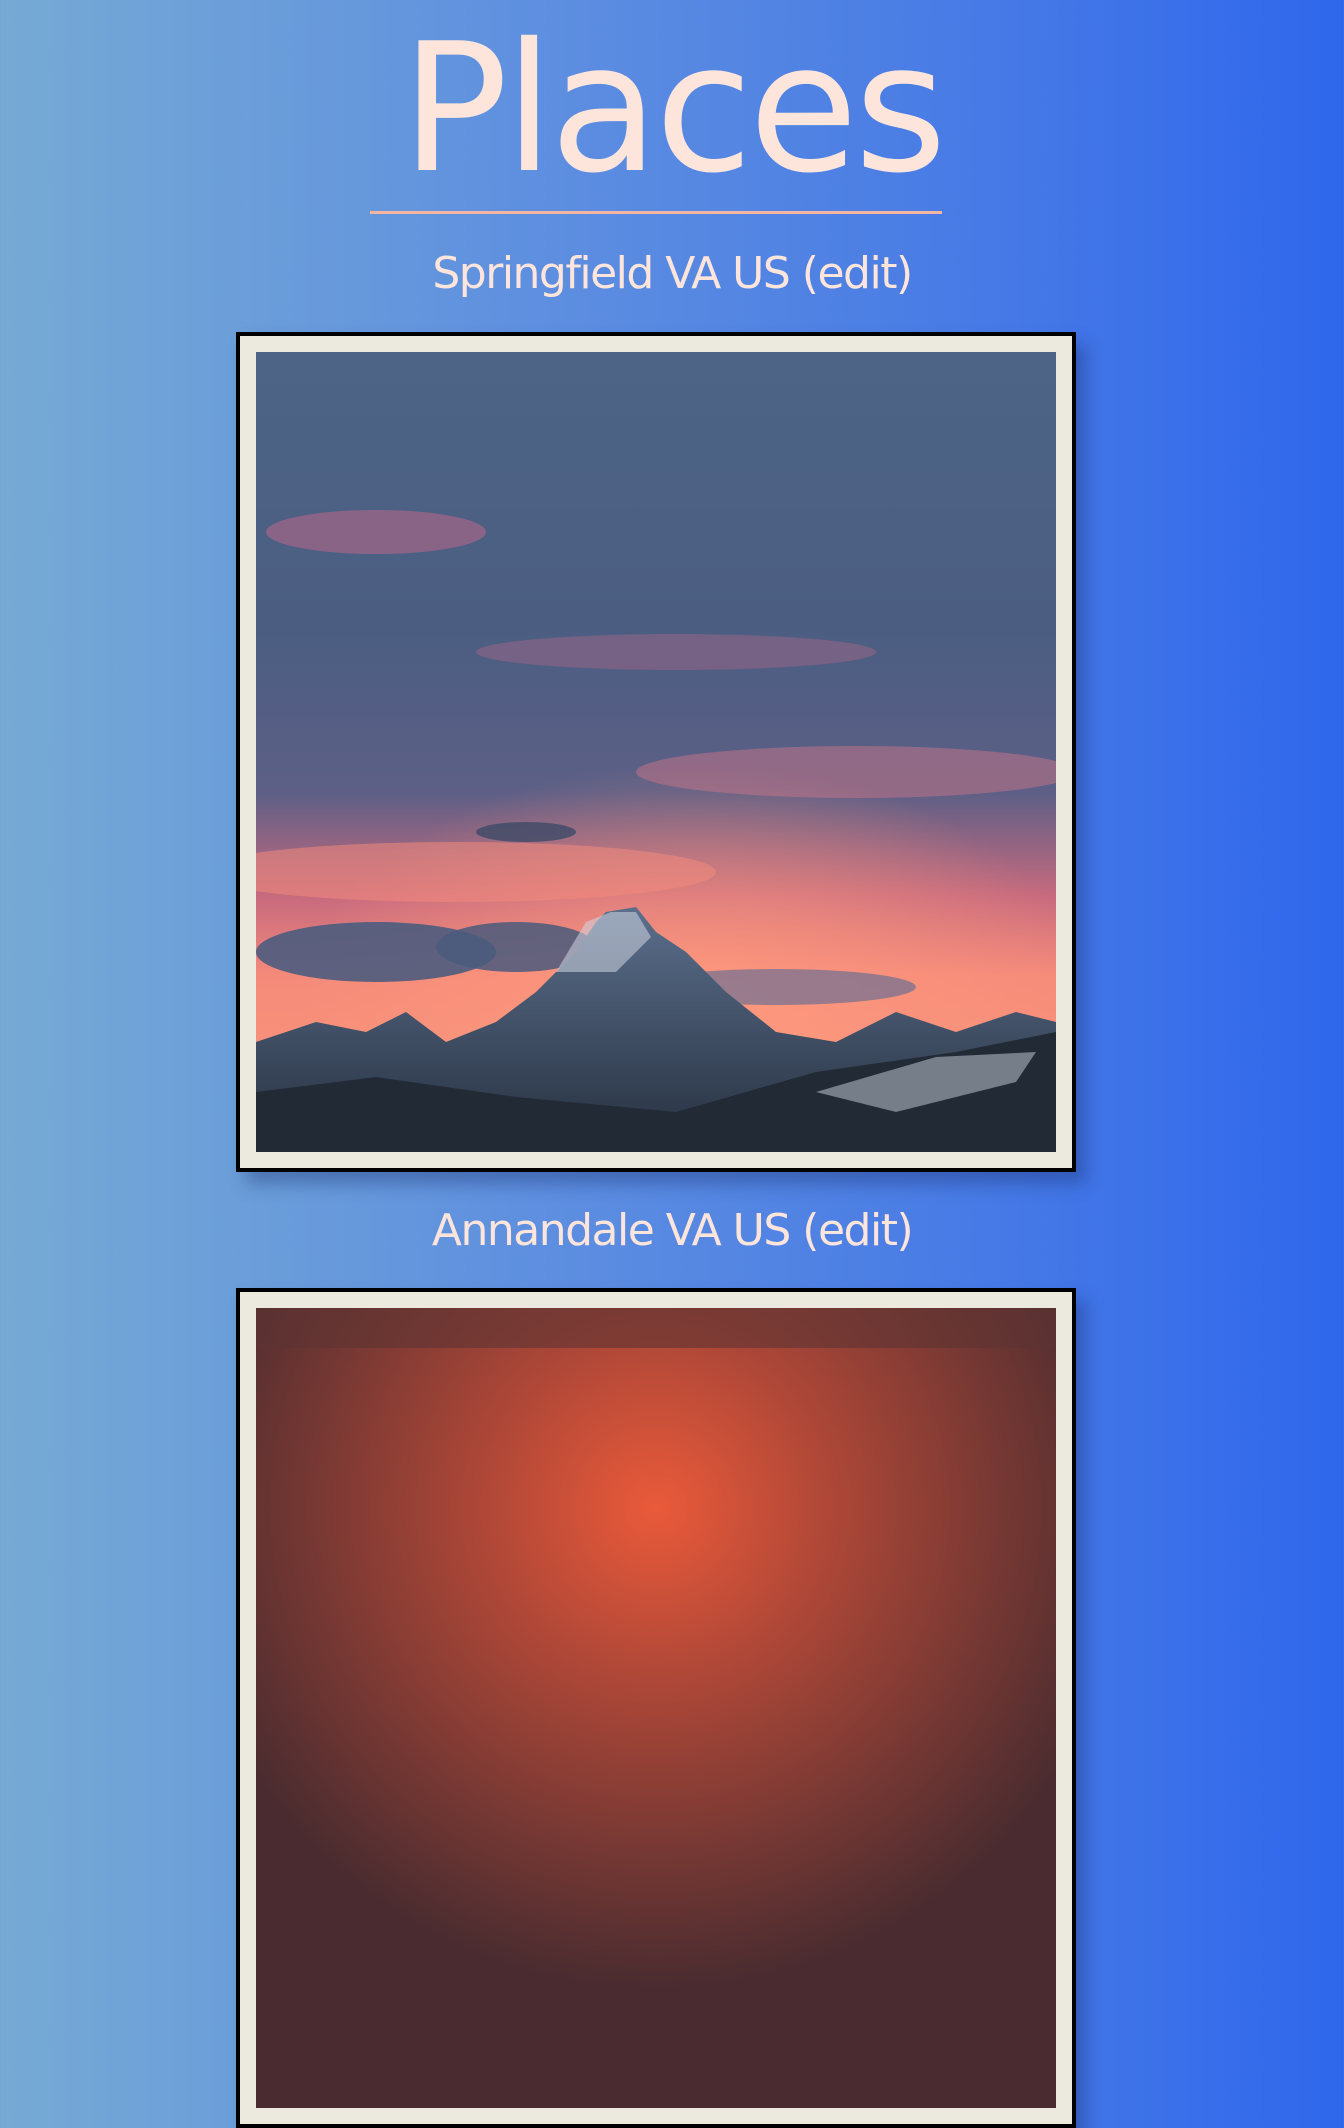 This screenshot has height=2128, width=1344. What do you see at coordinates (674, 108) in the screenshot?
I see `page-title: Places` at bounding box center [674, 108].